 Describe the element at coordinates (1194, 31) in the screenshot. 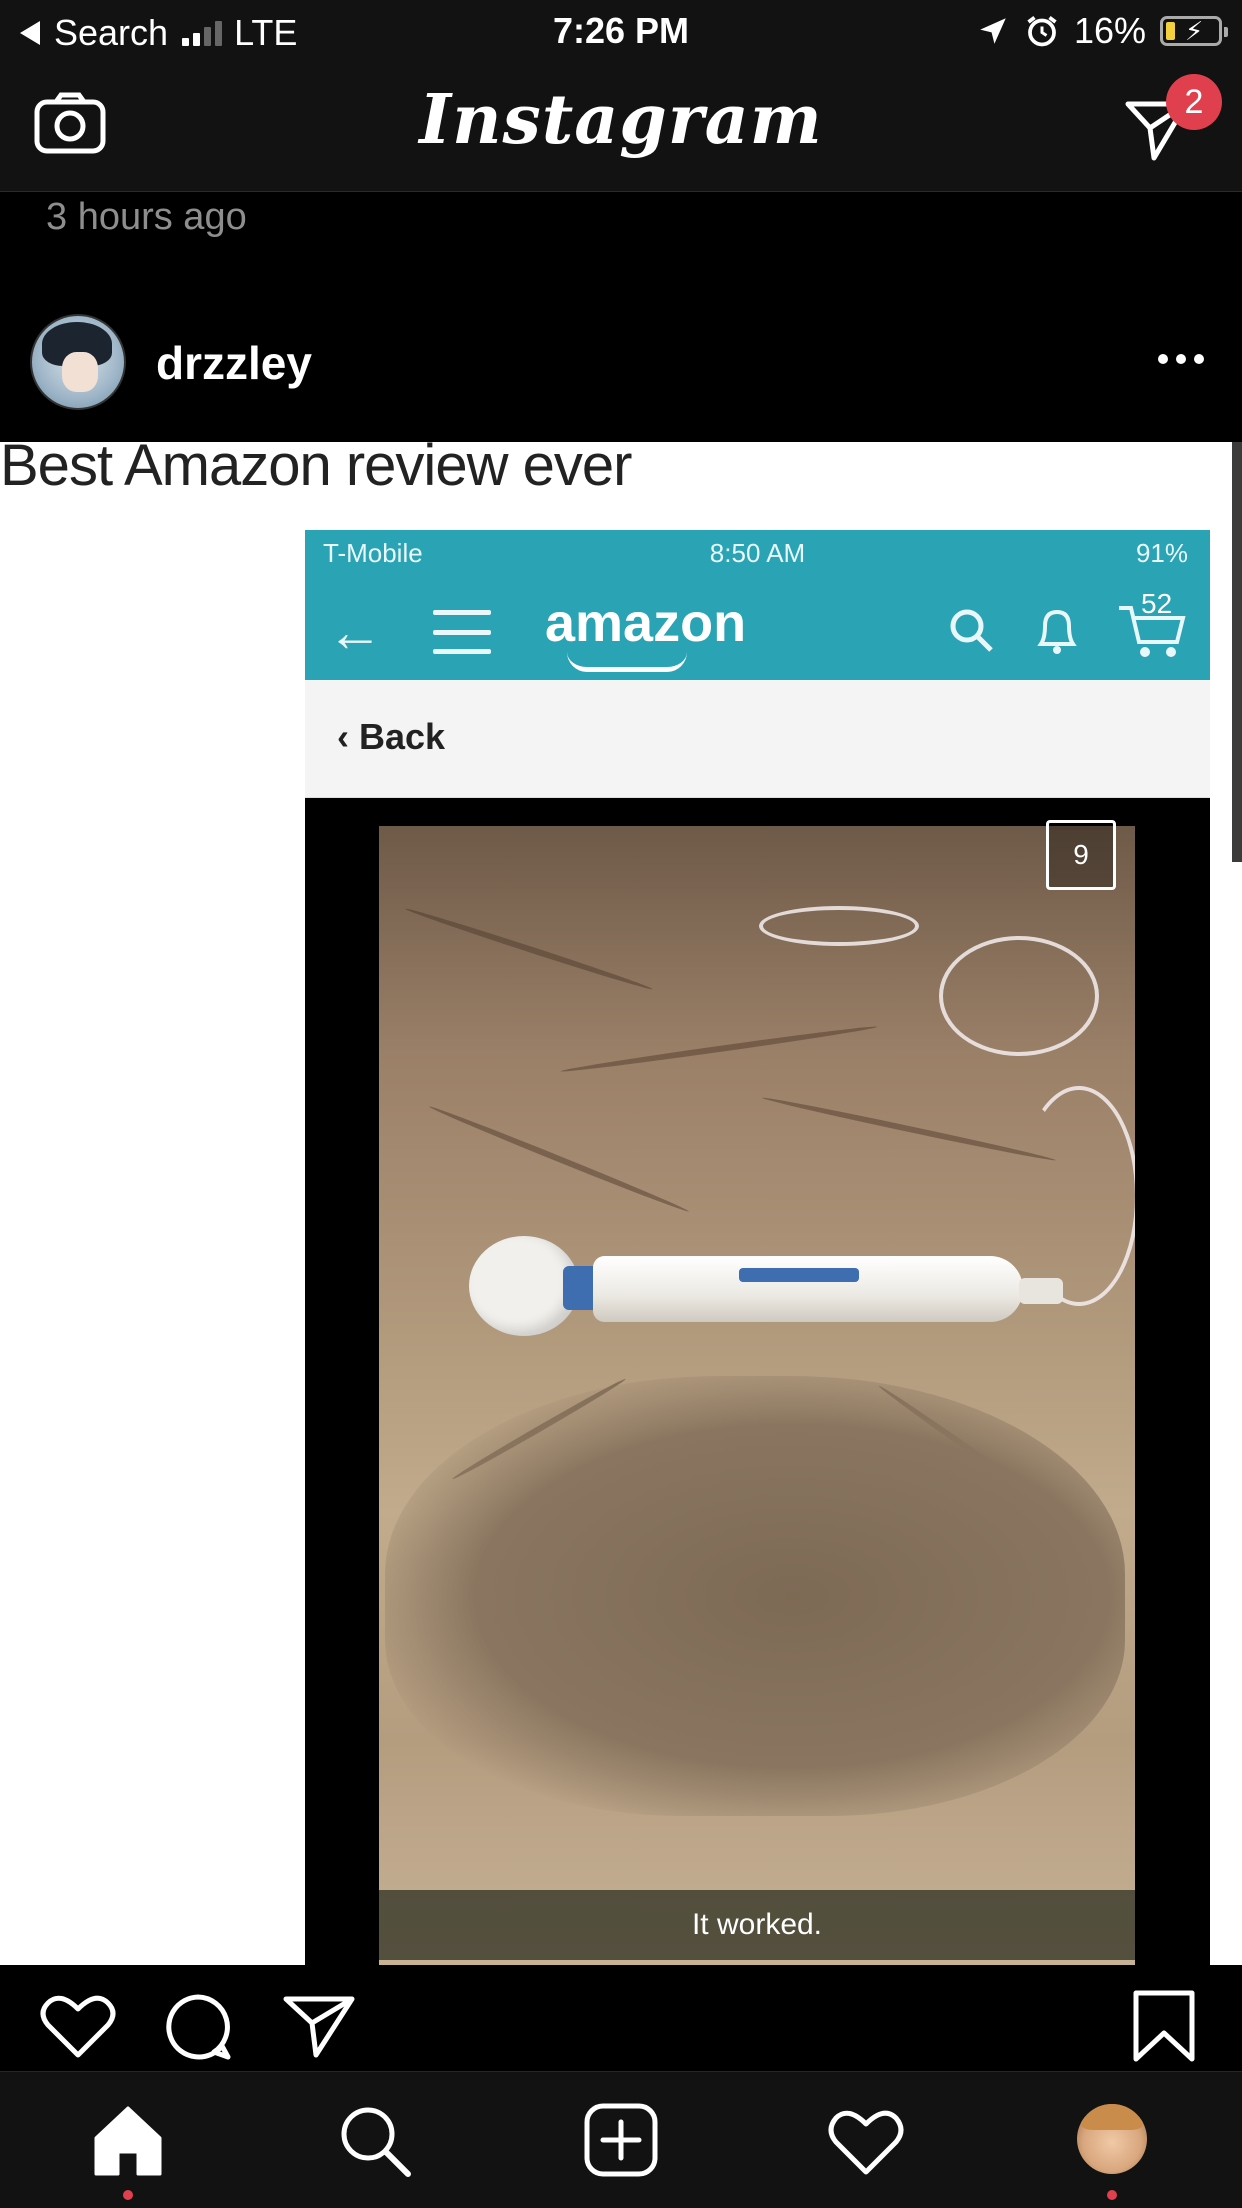

I see `battery-icon: ⚡` at that location.